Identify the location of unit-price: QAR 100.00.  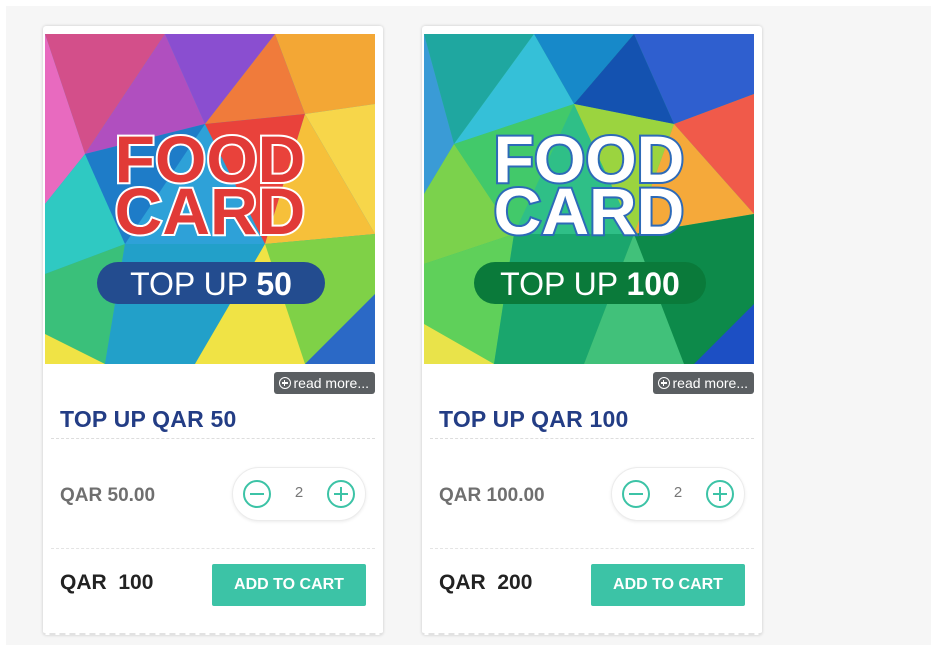
(492, 495).